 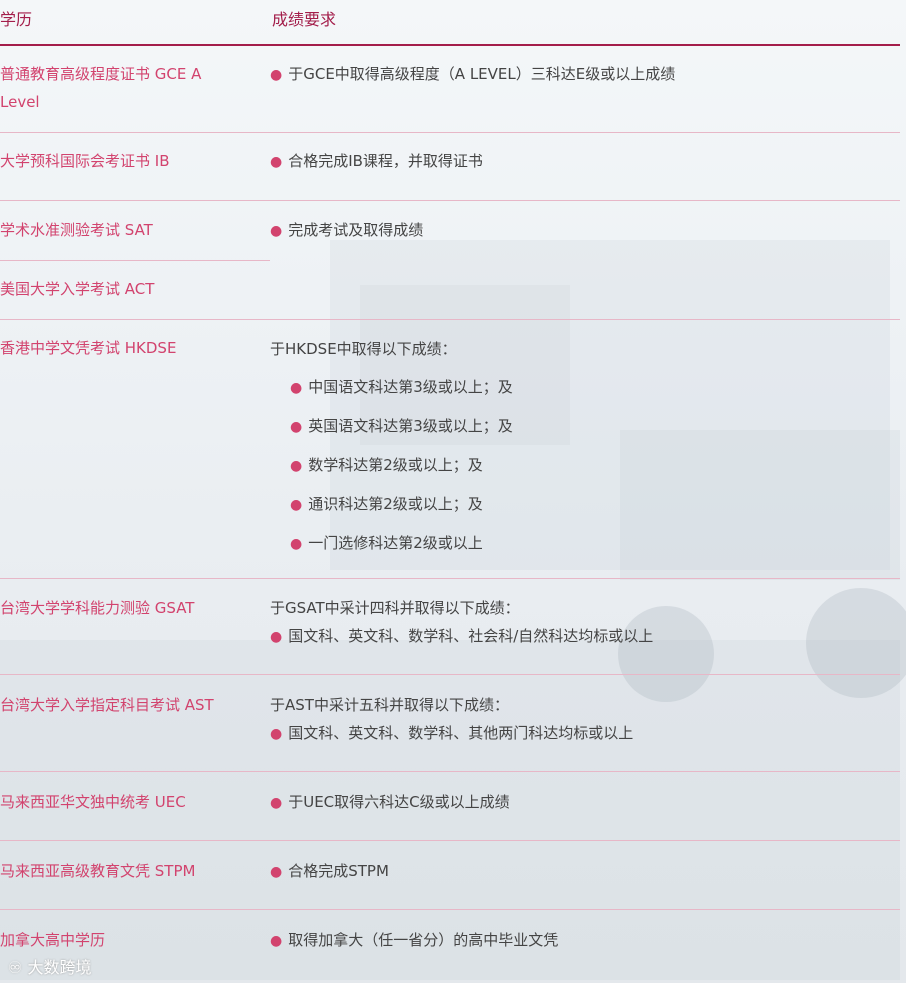 What do you see at coordinates (450, 23) in the screenshot?
I see `table-header: 学历 成绩要求` at bounding box center [450, 23].